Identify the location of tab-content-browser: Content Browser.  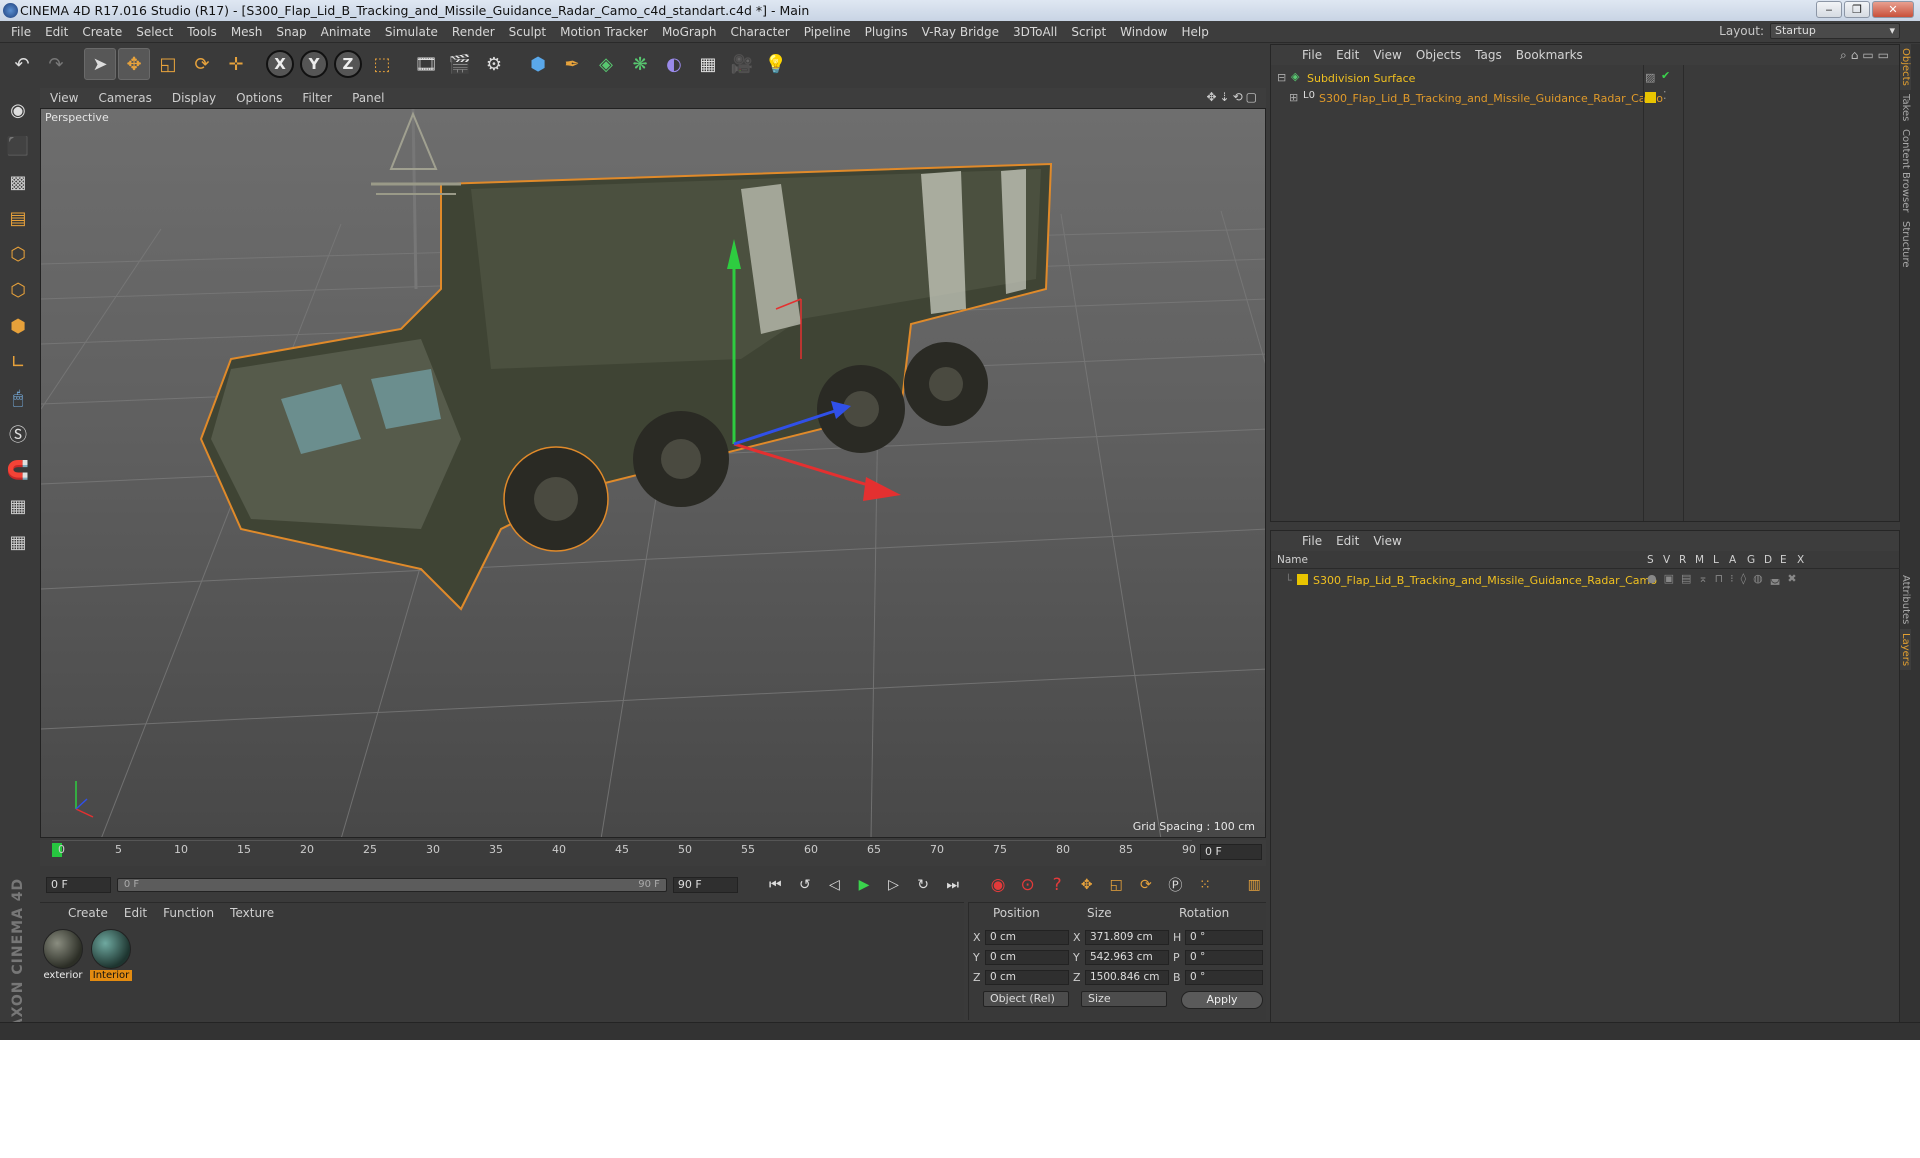
(1905, 170).